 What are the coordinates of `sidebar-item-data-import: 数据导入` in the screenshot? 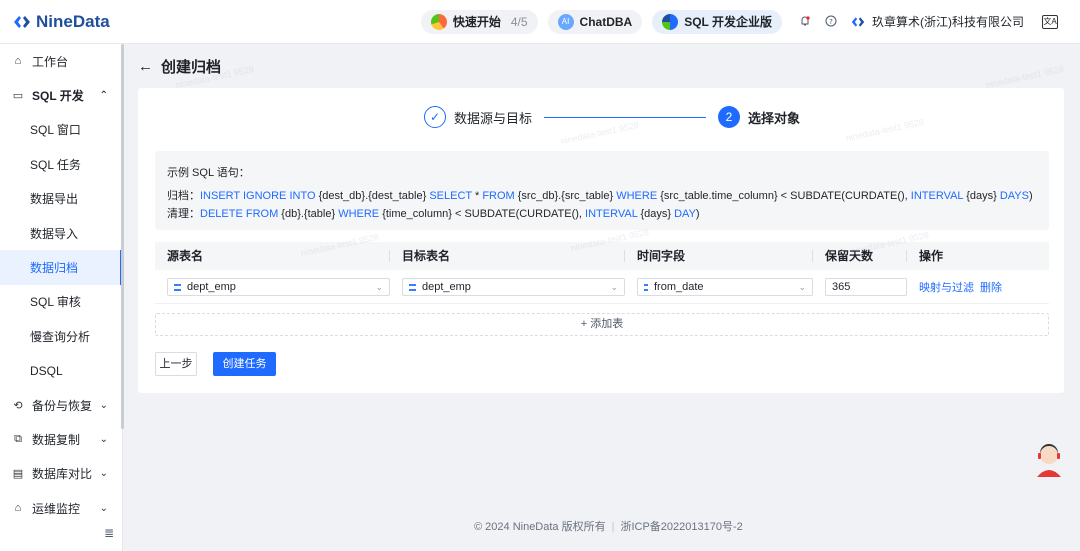 It's located at (61, 233).